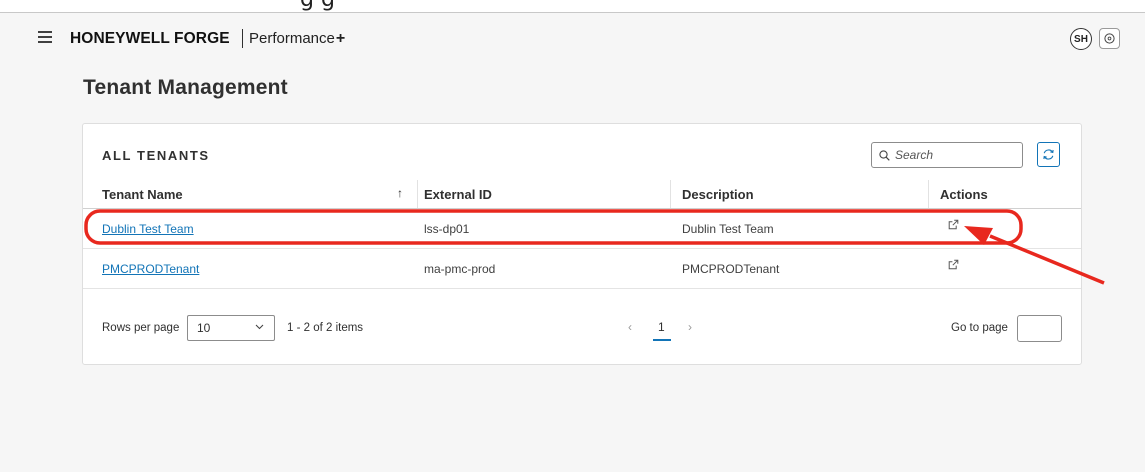 This screenshot has width=1145, height=472. Describe the element at coordinates (447, 229) in the screenshot. I see `external-id-cell: lss-dp01` at that location.